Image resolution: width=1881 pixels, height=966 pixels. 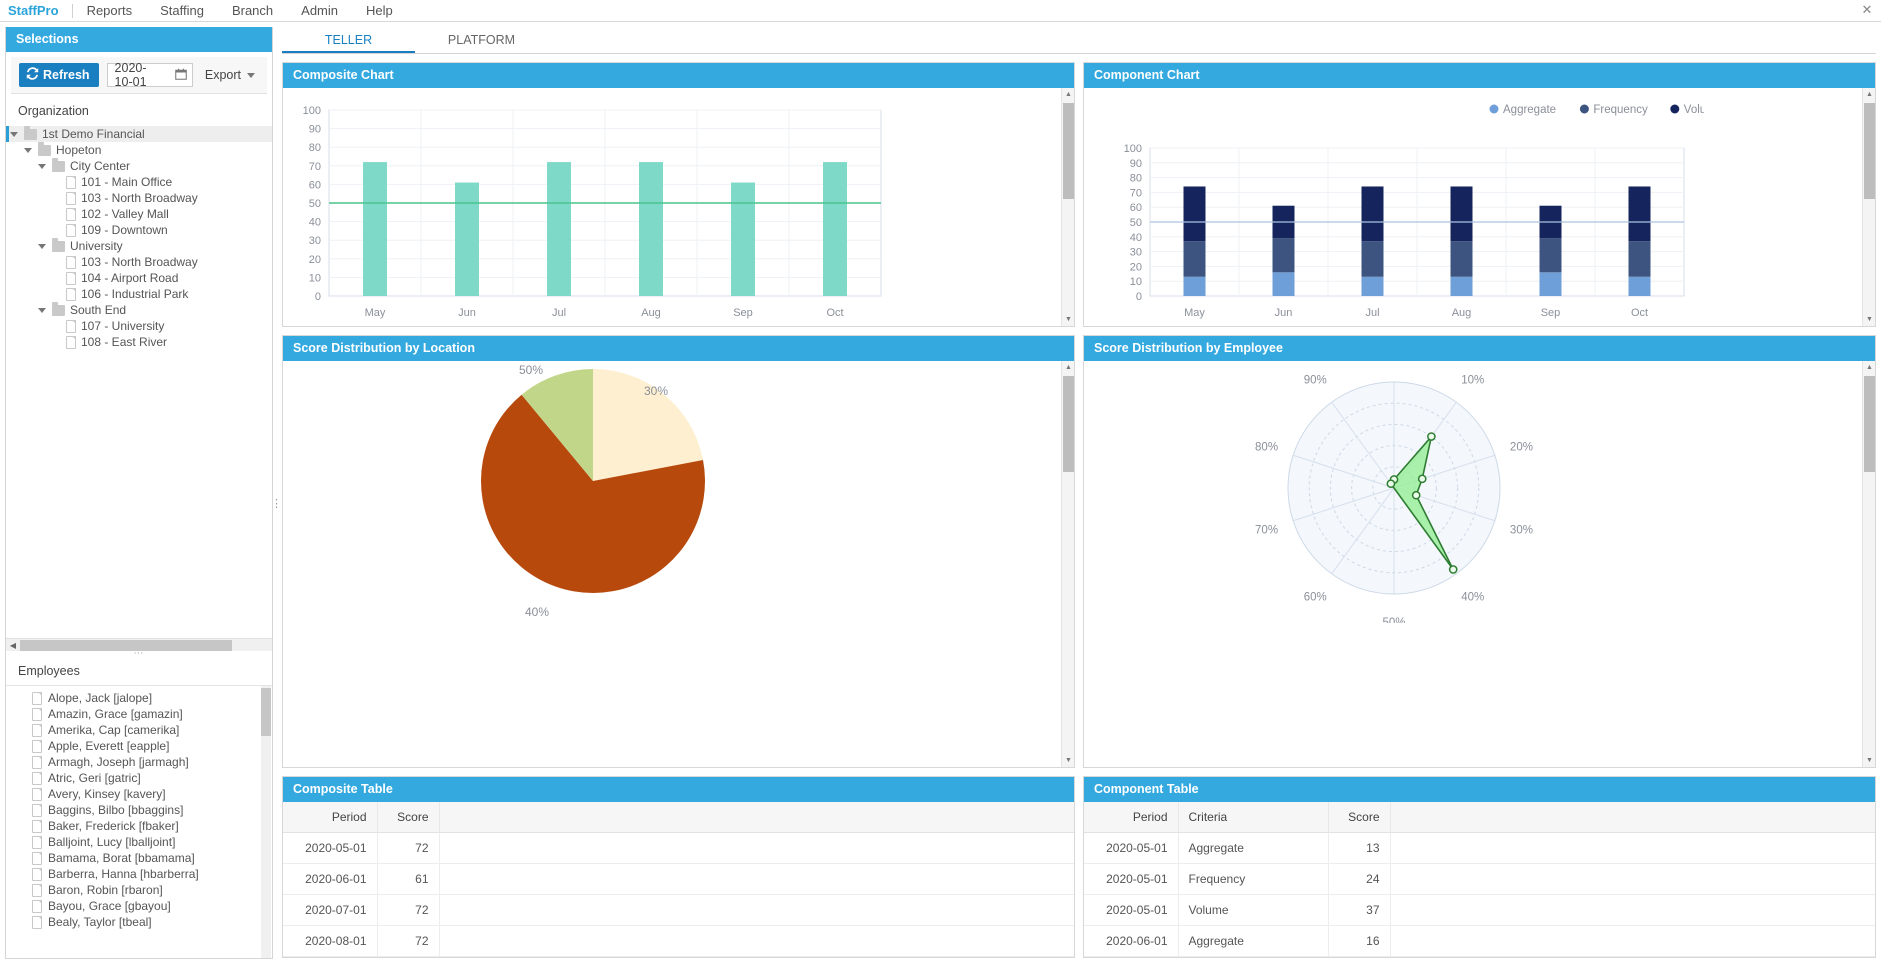 What do you see at coordinates (1067, 207) in the screenshot?
I see `composite-chart-vscrollbar: ▲ ▼` at bounding box center [1067, 207].